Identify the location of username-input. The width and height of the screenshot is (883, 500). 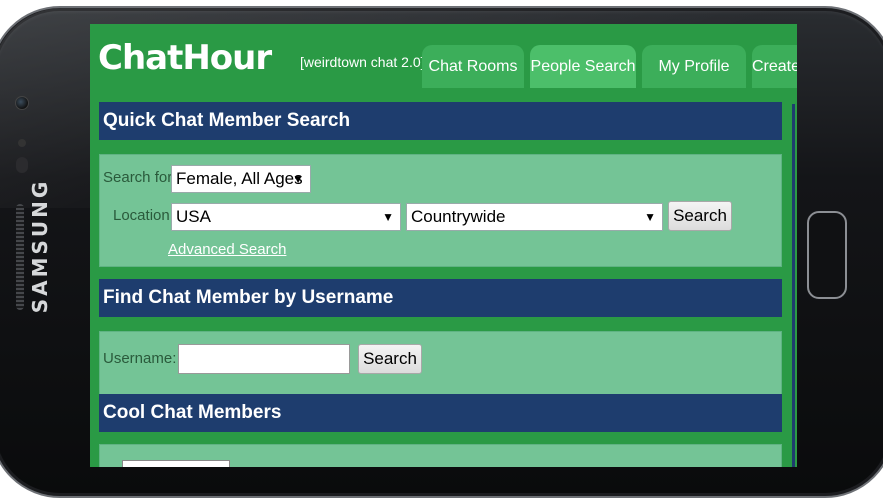
(264, 359).